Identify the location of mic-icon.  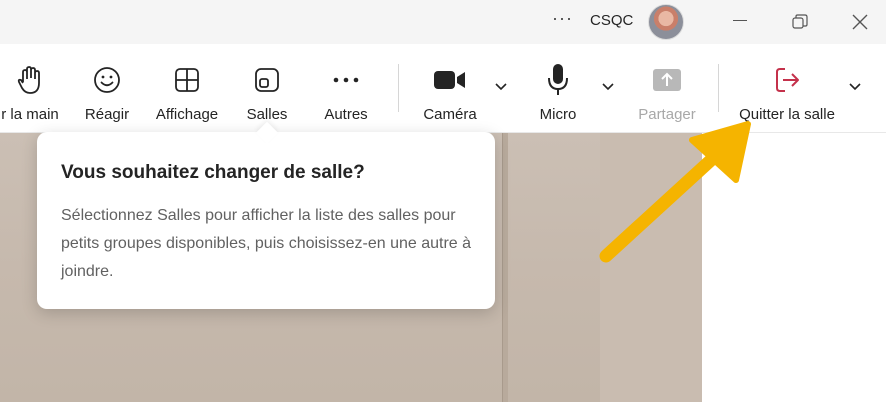
(558, 79).